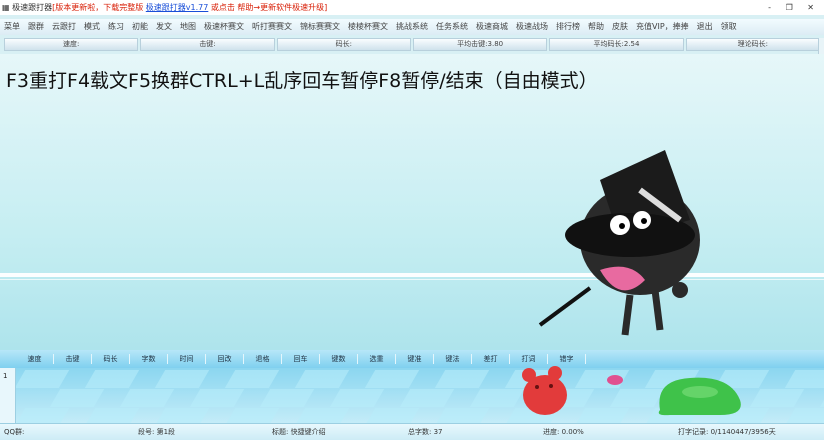  What do you see at coordinates (794, 7) in the screenshot?
I see `window-controls: - ❐ ✕` at bounding box center [794, 7].